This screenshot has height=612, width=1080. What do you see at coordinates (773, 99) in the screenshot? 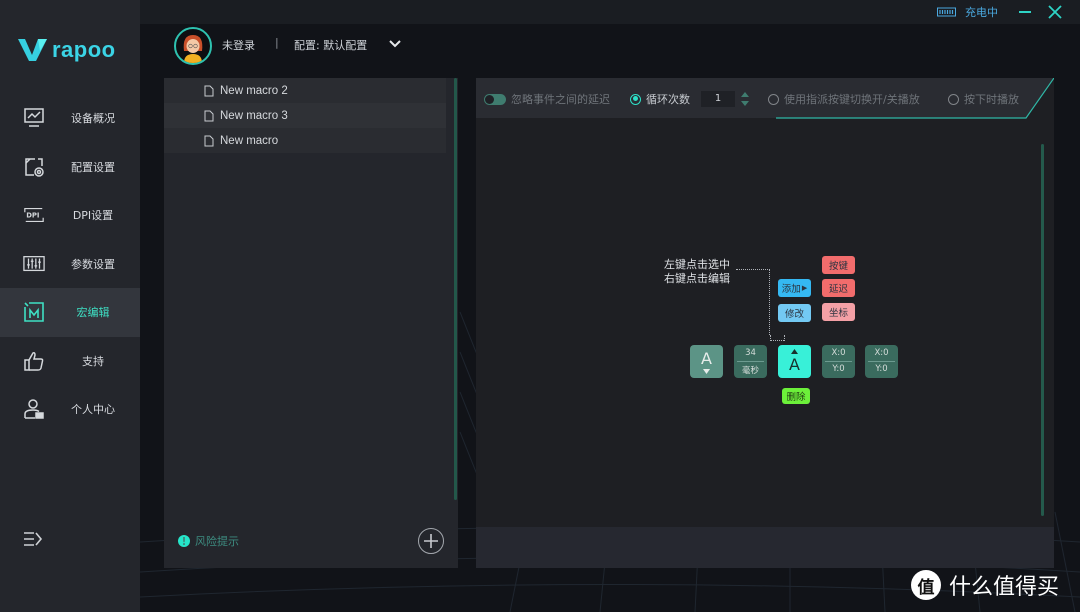
I see `toggle-play-radio` at bounding box center [773, 99].